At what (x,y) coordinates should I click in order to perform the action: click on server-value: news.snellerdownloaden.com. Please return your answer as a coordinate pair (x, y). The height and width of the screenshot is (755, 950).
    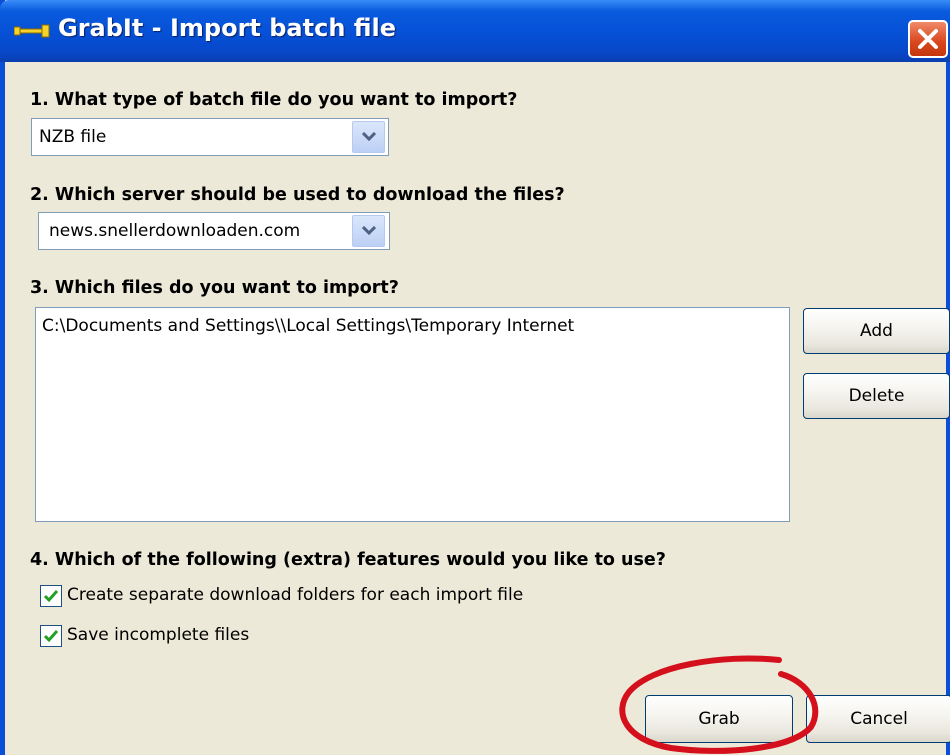
    Looking at the image, I should click on (175, 231).